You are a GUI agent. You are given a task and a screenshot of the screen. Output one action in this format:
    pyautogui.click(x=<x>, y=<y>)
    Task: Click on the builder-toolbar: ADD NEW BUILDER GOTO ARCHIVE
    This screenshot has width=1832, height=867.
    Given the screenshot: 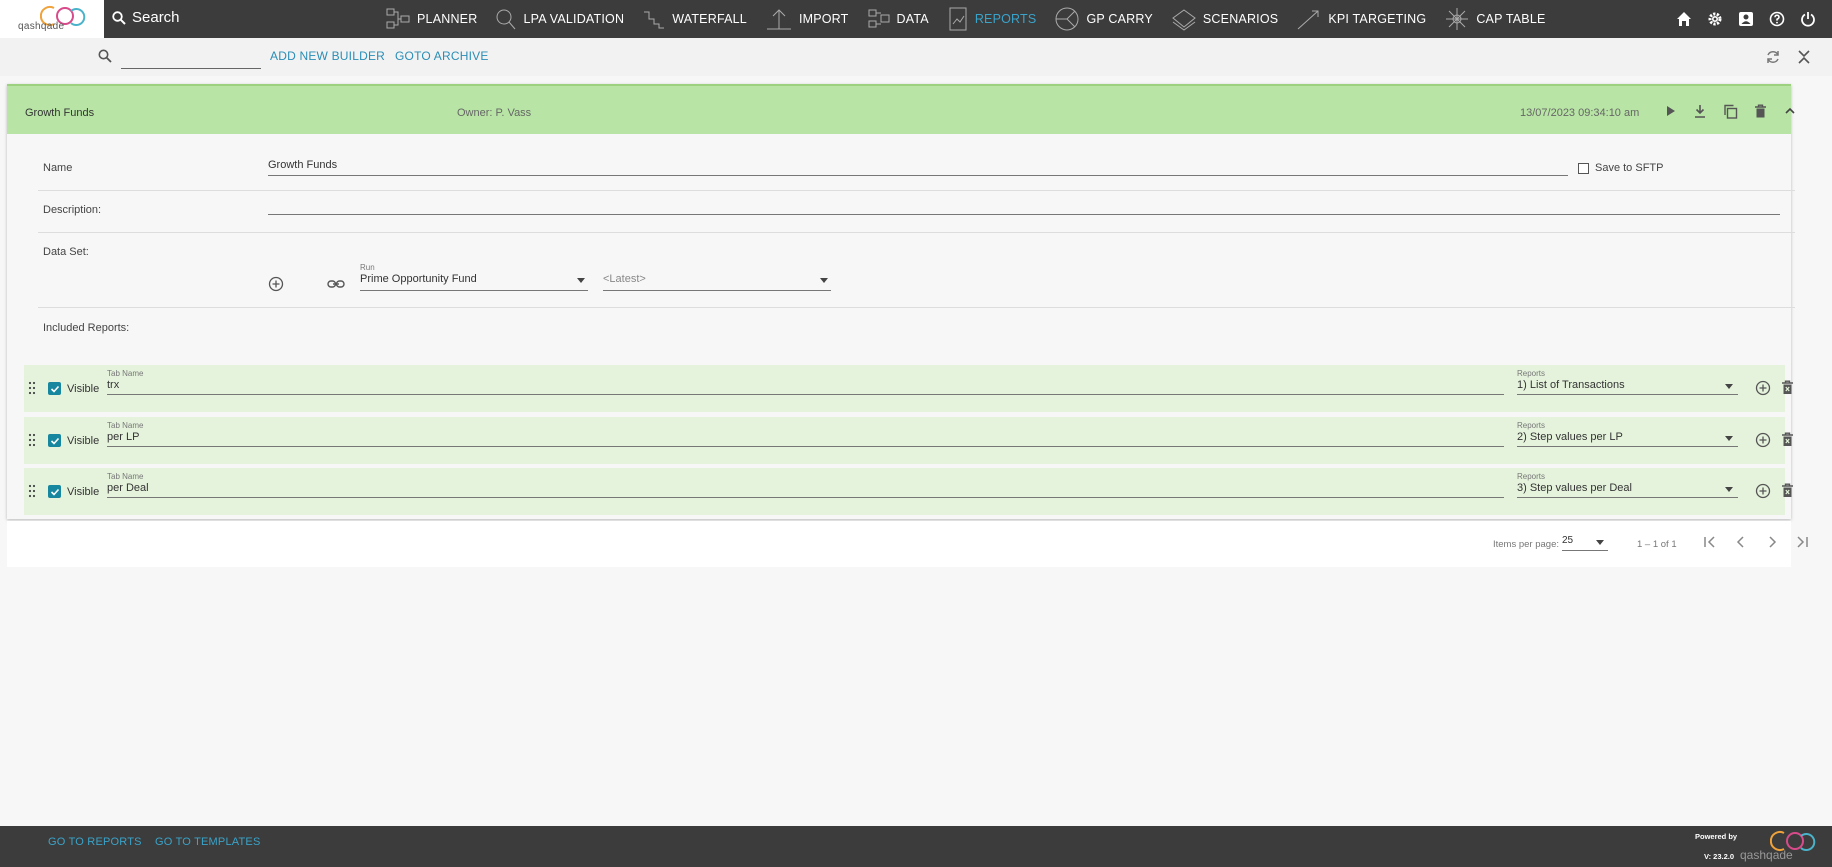 What is the action you would take?
    pyautogui.click(x=916, y=57)
    